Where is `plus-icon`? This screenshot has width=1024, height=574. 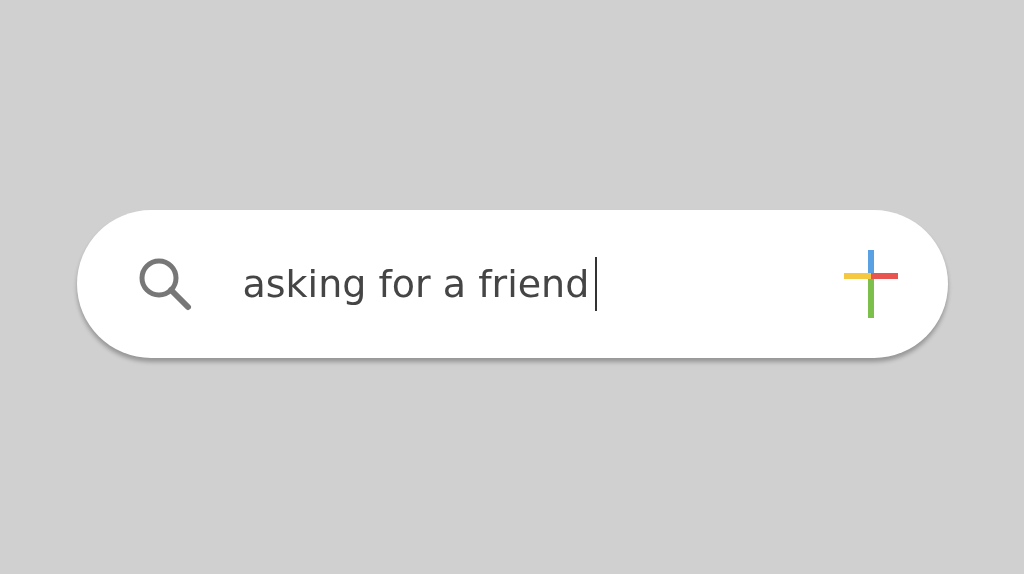 plus-icon is located at coordinates (870, 284).